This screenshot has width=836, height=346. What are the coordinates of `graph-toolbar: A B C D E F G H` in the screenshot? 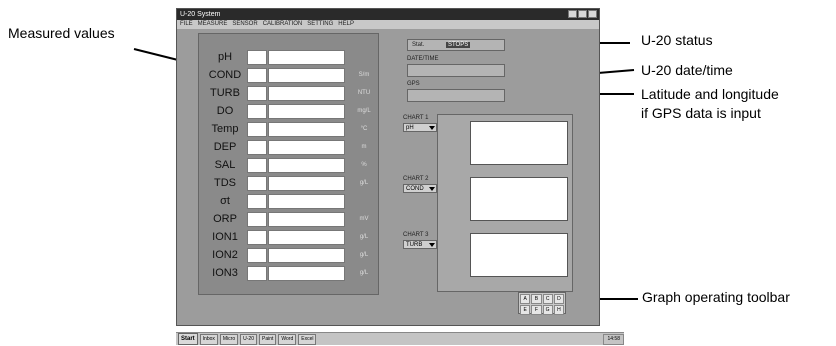 It's located at (542, 303).